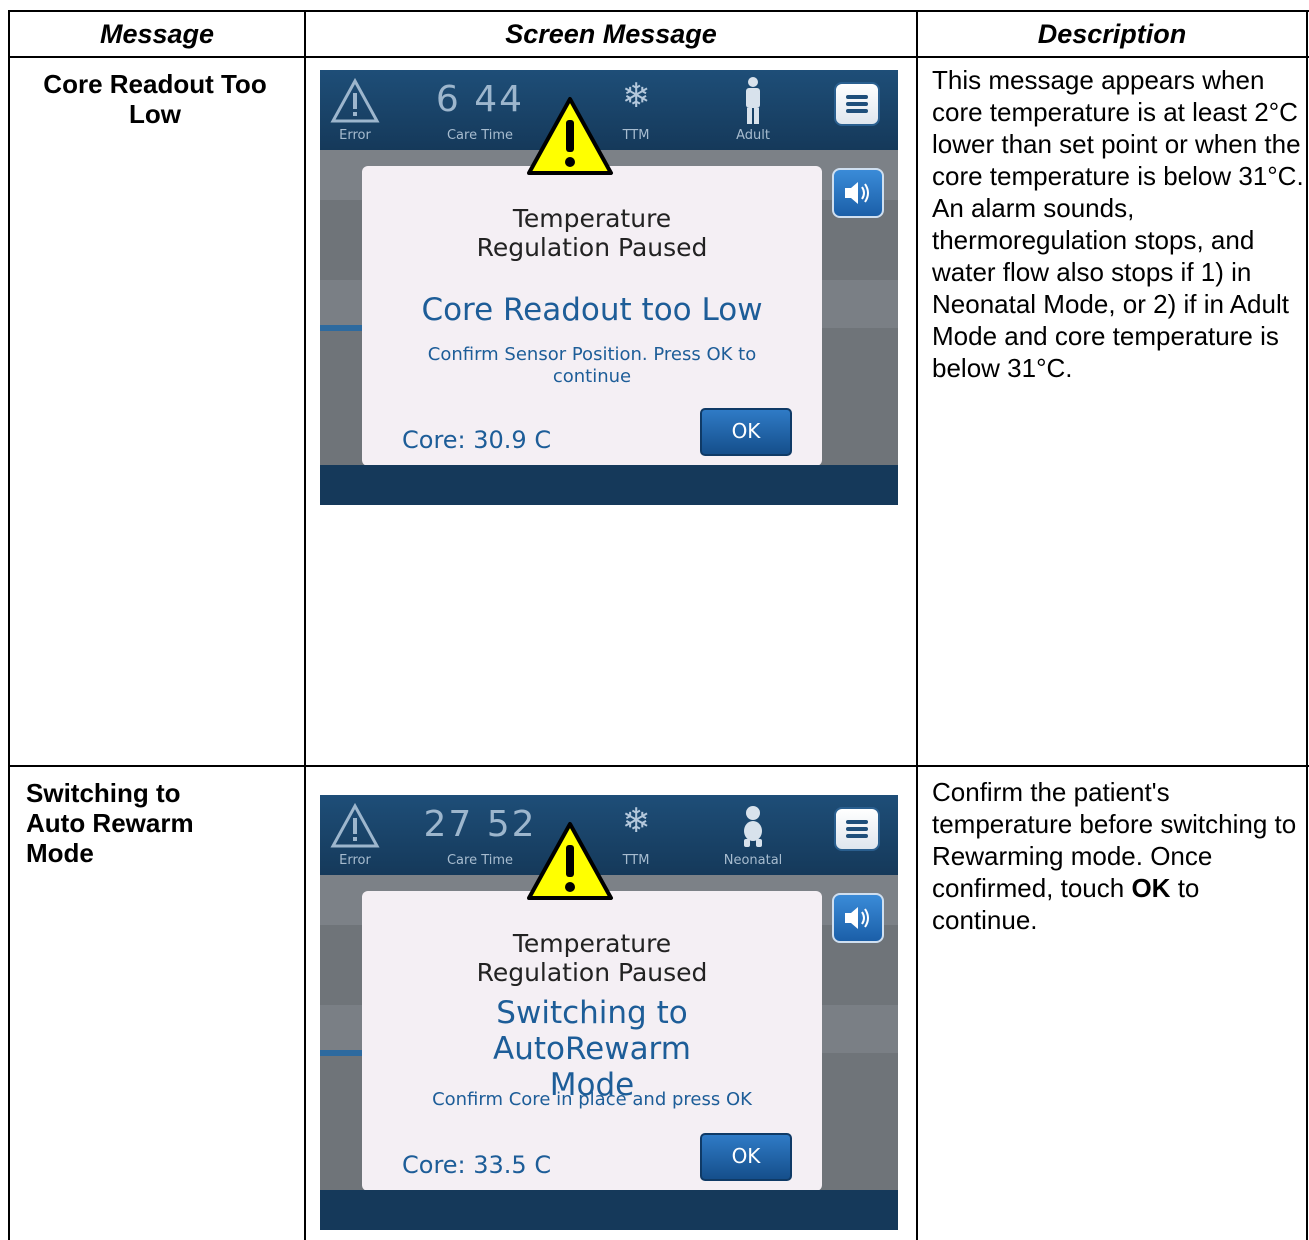 The width and height of the screenshot is (1309, 1240). What do you see at coordinates (753, 100) in the screenshot?
I see `adult-figure-icon` at bounding box center [753, 100].